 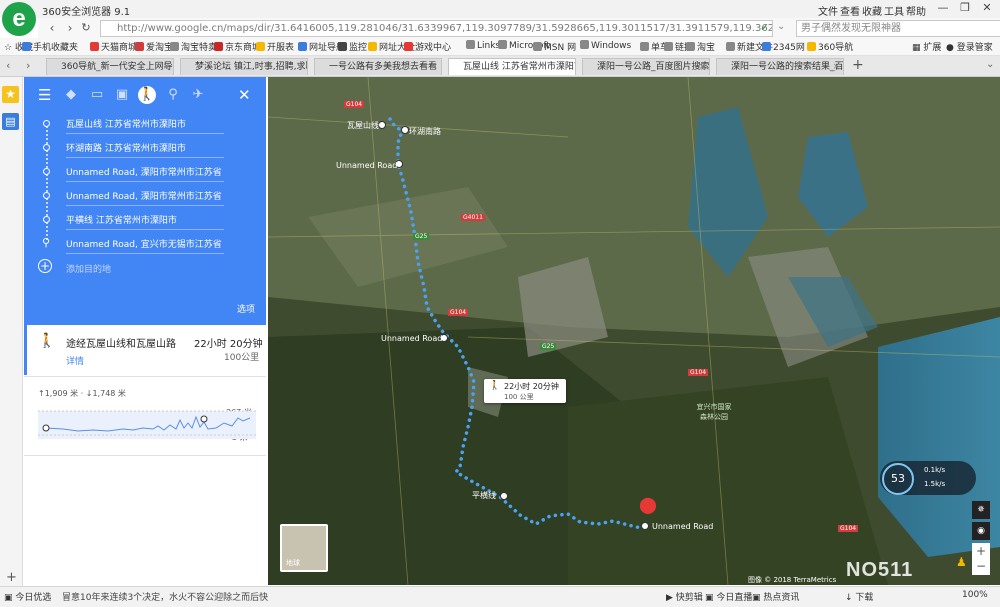 What do you see at coordinates (894, 10) in the screenshot?
I see `menu-tools: 工具` at bounding box center [894, 10].